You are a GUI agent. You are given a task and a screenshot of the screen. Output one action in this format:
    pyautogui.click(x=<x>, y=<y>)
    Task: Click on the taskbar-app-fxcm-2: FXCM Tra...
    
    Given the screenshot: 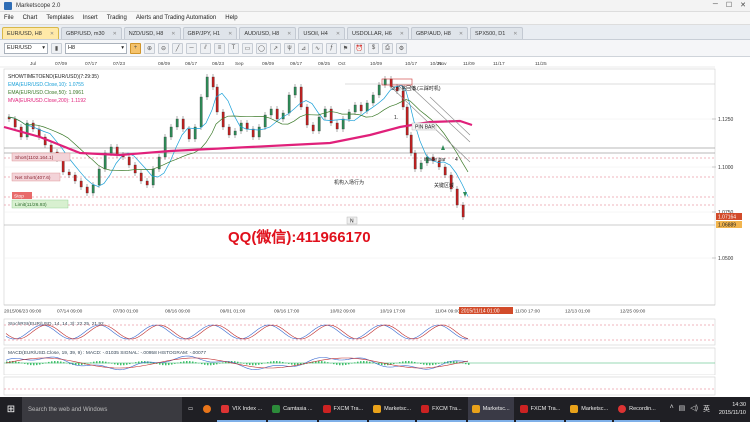 What is the action you would take?
    pyautogui.click(x=441, y=409)
    